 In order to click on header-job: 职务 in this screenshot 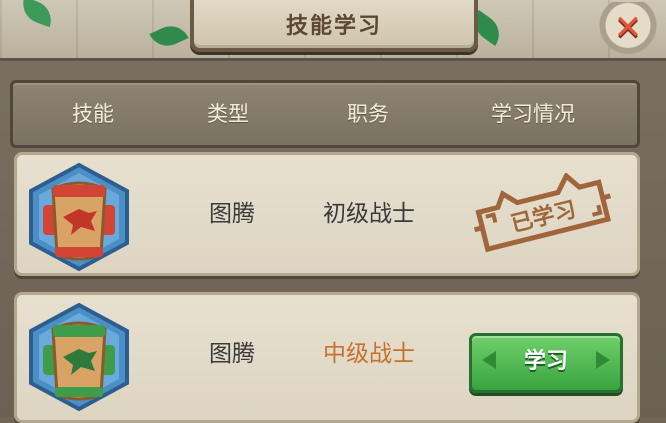, I will do `click(368, 114)`.